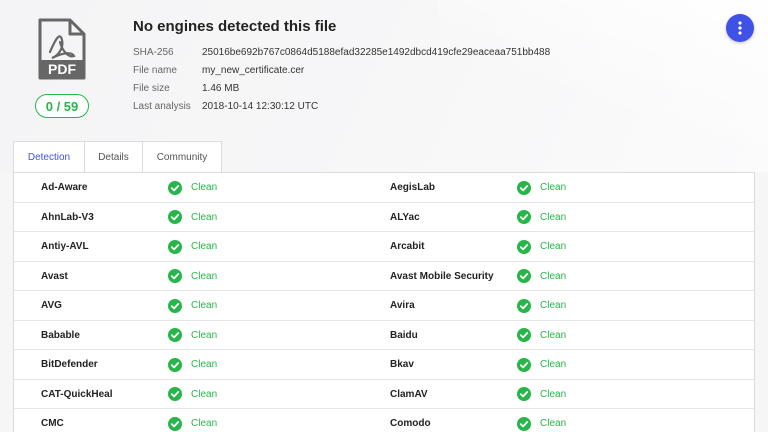 This screenshot has width=768, height=432. Describe the element at coordinates (341, 106) in the screenshot. I see `meta-row-last-analysis: Last analysis 2018-10-14 12:30:12 UTC` at that location.